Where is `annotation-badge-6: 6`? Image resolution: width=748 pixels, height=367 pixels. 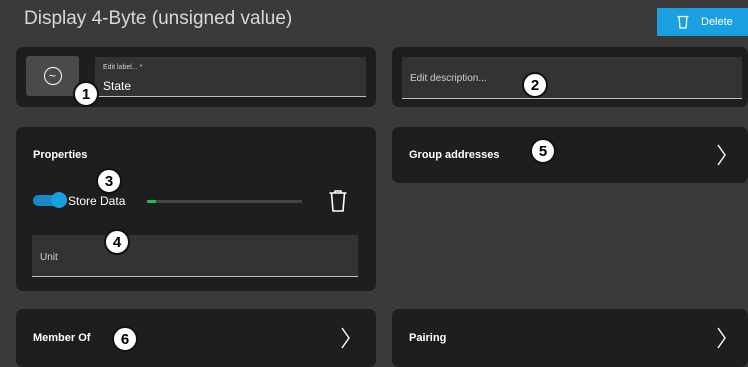 annotation-badge-6: 6 is located at coordinates (125, 339).